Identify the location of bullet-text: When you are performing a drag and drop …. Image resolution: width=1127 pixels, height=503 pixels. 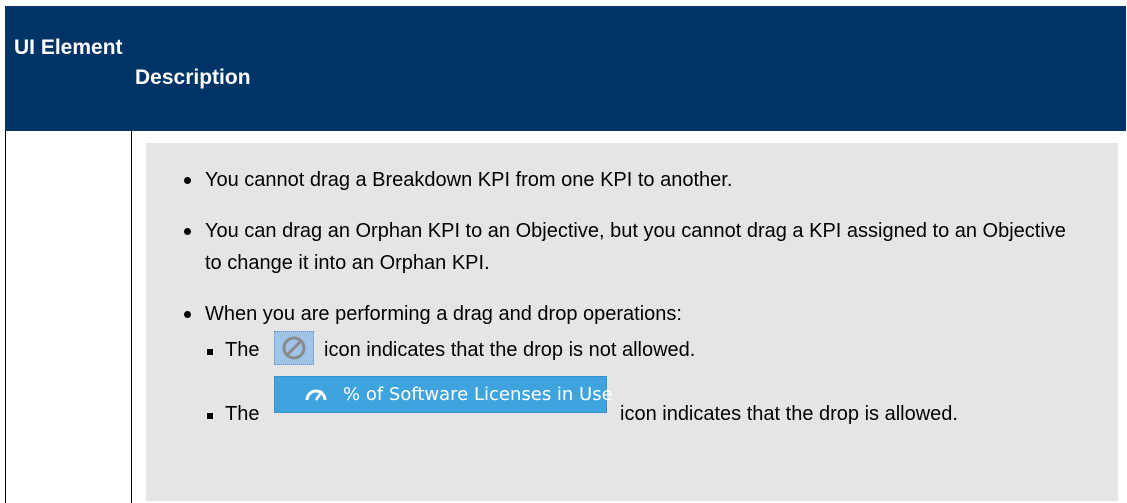
(443, 314).